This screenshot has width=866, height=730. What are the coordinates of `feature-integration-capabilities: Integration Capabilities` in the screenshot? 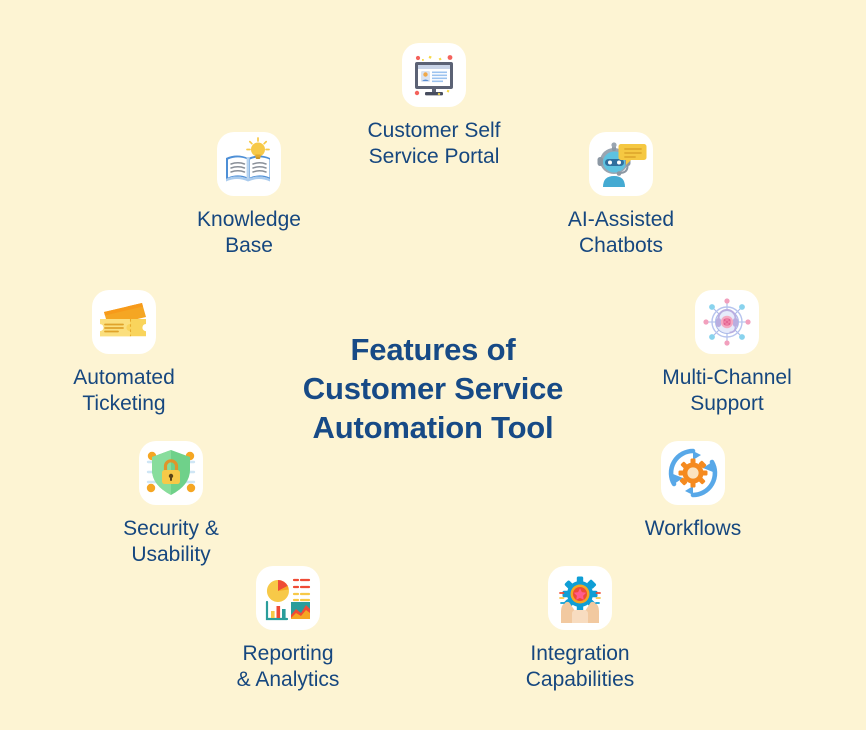 It's located at (580, 628).